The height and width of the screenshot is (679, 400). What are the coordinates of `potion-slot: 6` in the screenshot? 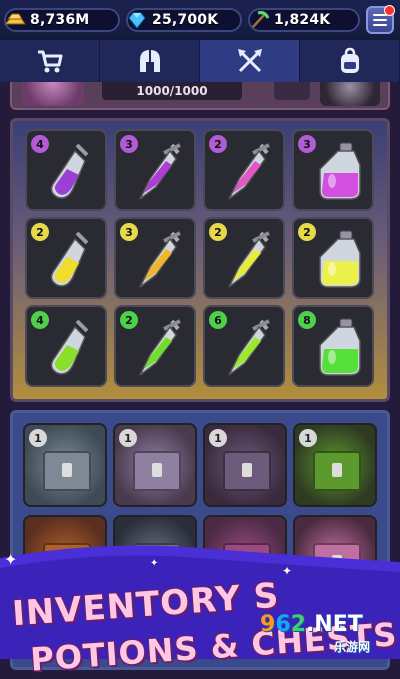 It's located at (244, 346).